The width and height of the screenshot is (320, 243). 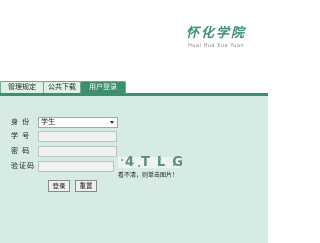 I want to click on site-title: 怀化学院, so click(x=216, y=33).